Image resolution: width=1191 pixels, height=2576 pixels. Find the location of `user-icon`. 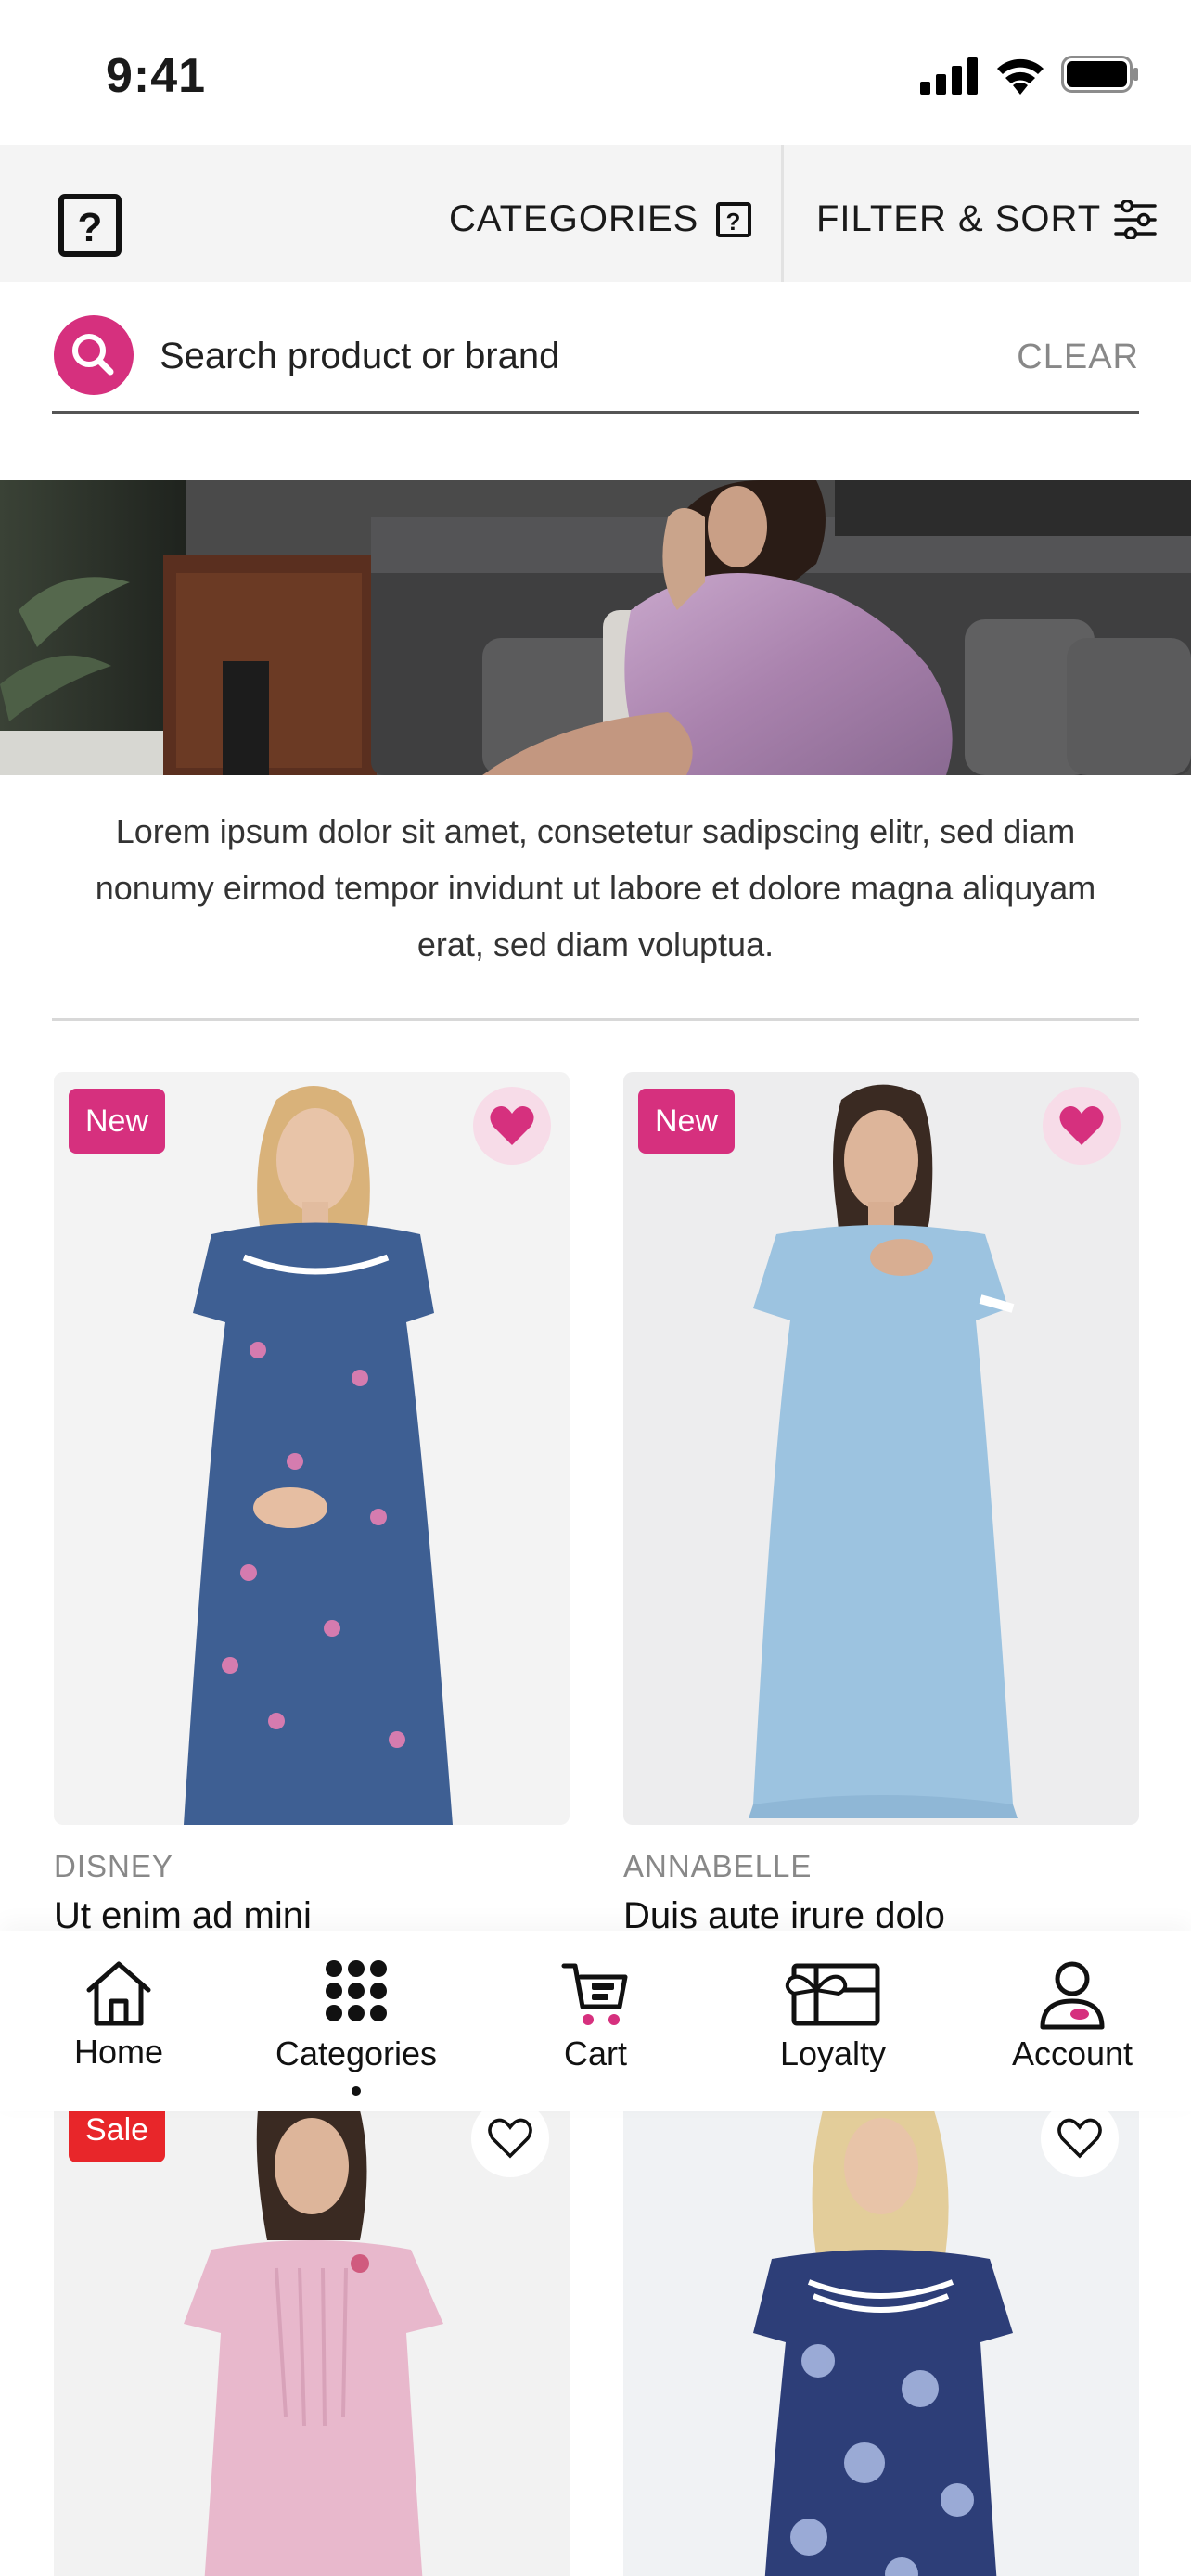

user-icon is located at coordinates (1073, 1995).